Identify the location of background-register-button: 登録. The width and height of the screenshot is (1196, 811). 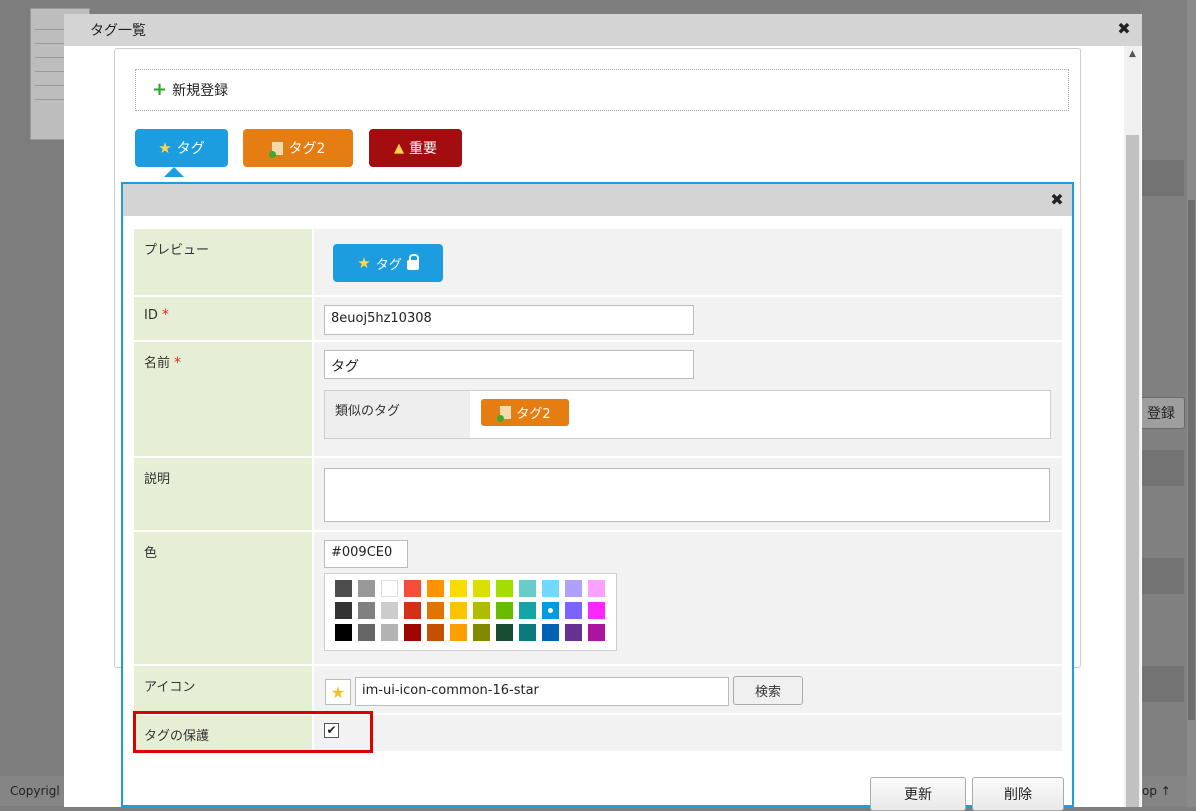
(1161, 413).